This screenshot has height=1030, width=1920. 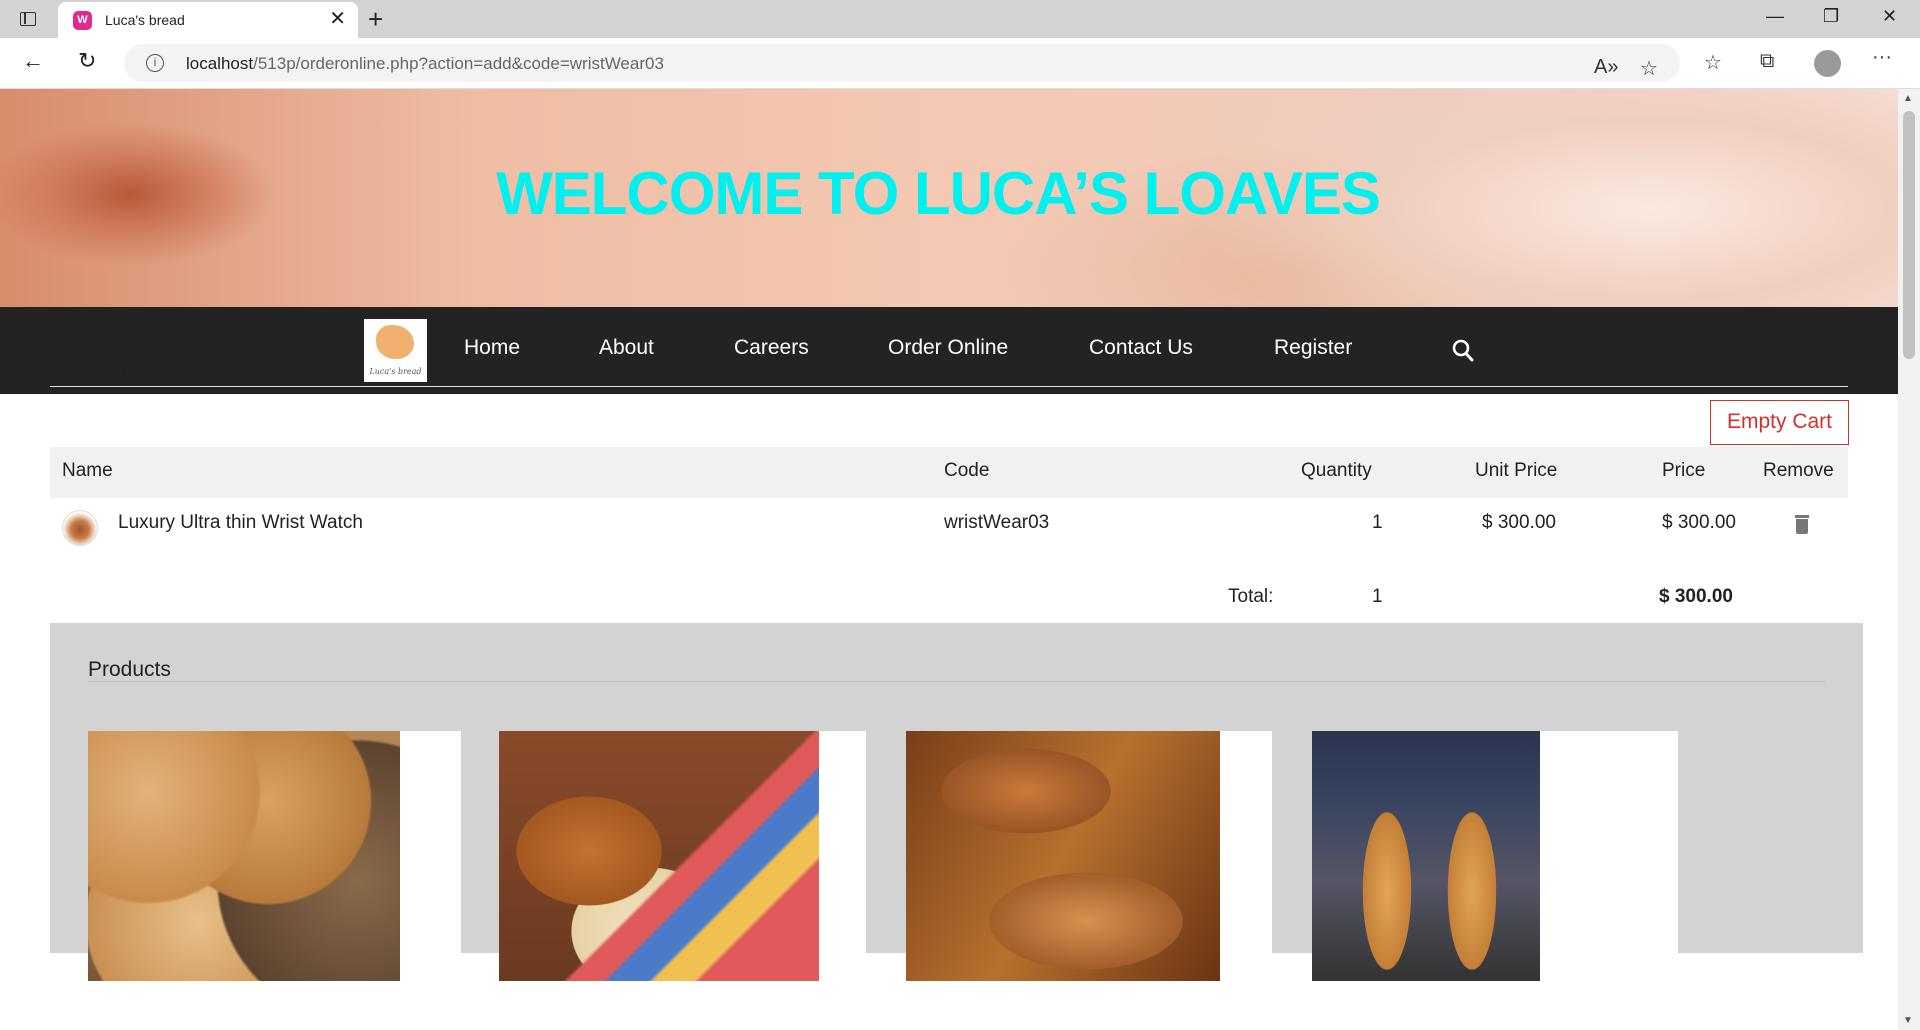 What do you see at coordinates (1251, 596) in the screenshot?
I see `total-label: Total:` at bounding box center [1251, 596].